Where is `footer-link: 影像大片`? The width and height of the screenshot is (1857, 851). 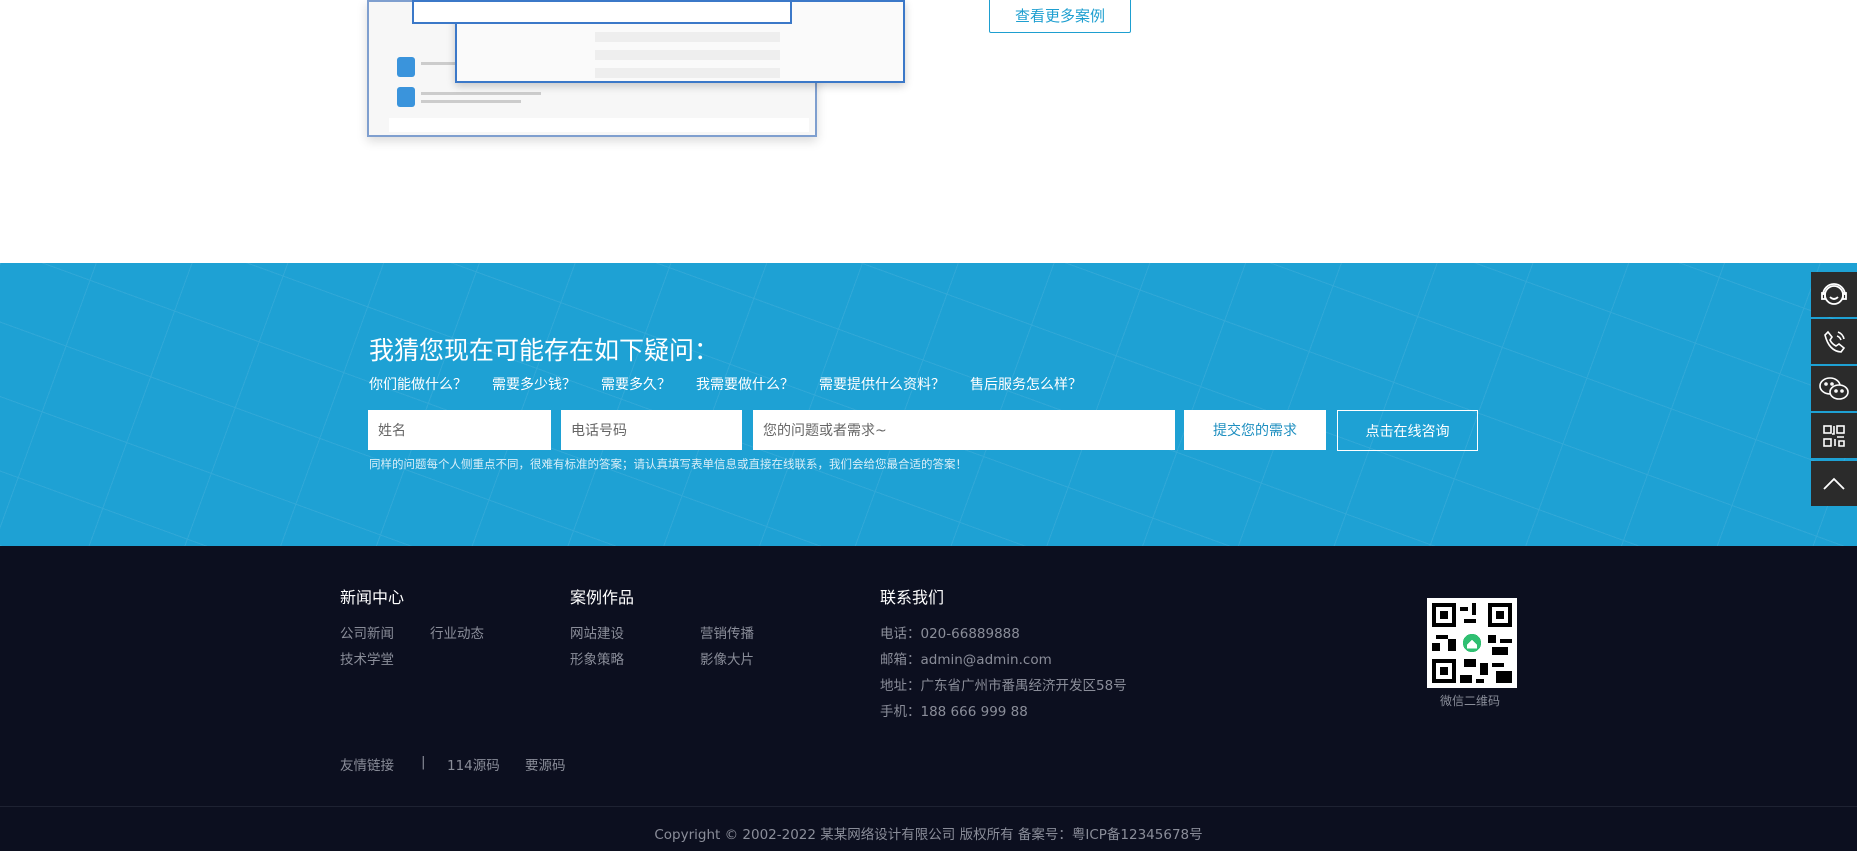 footer-link: 影像大片 is located at coordinates (727, 658).